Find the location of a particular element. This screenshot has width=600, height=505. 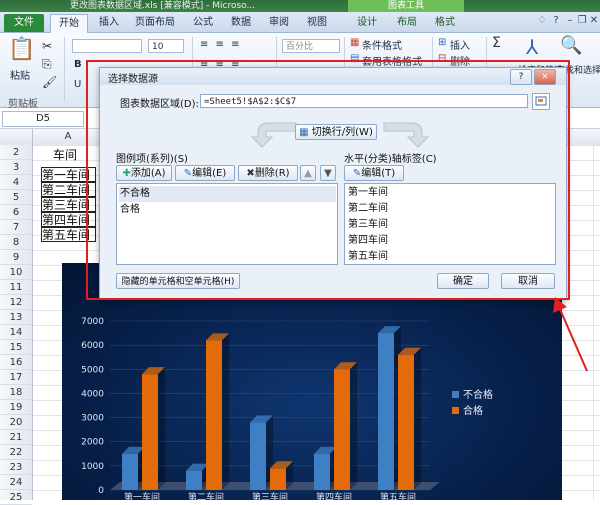

select-all-corner is located at coordinates (16, 137).